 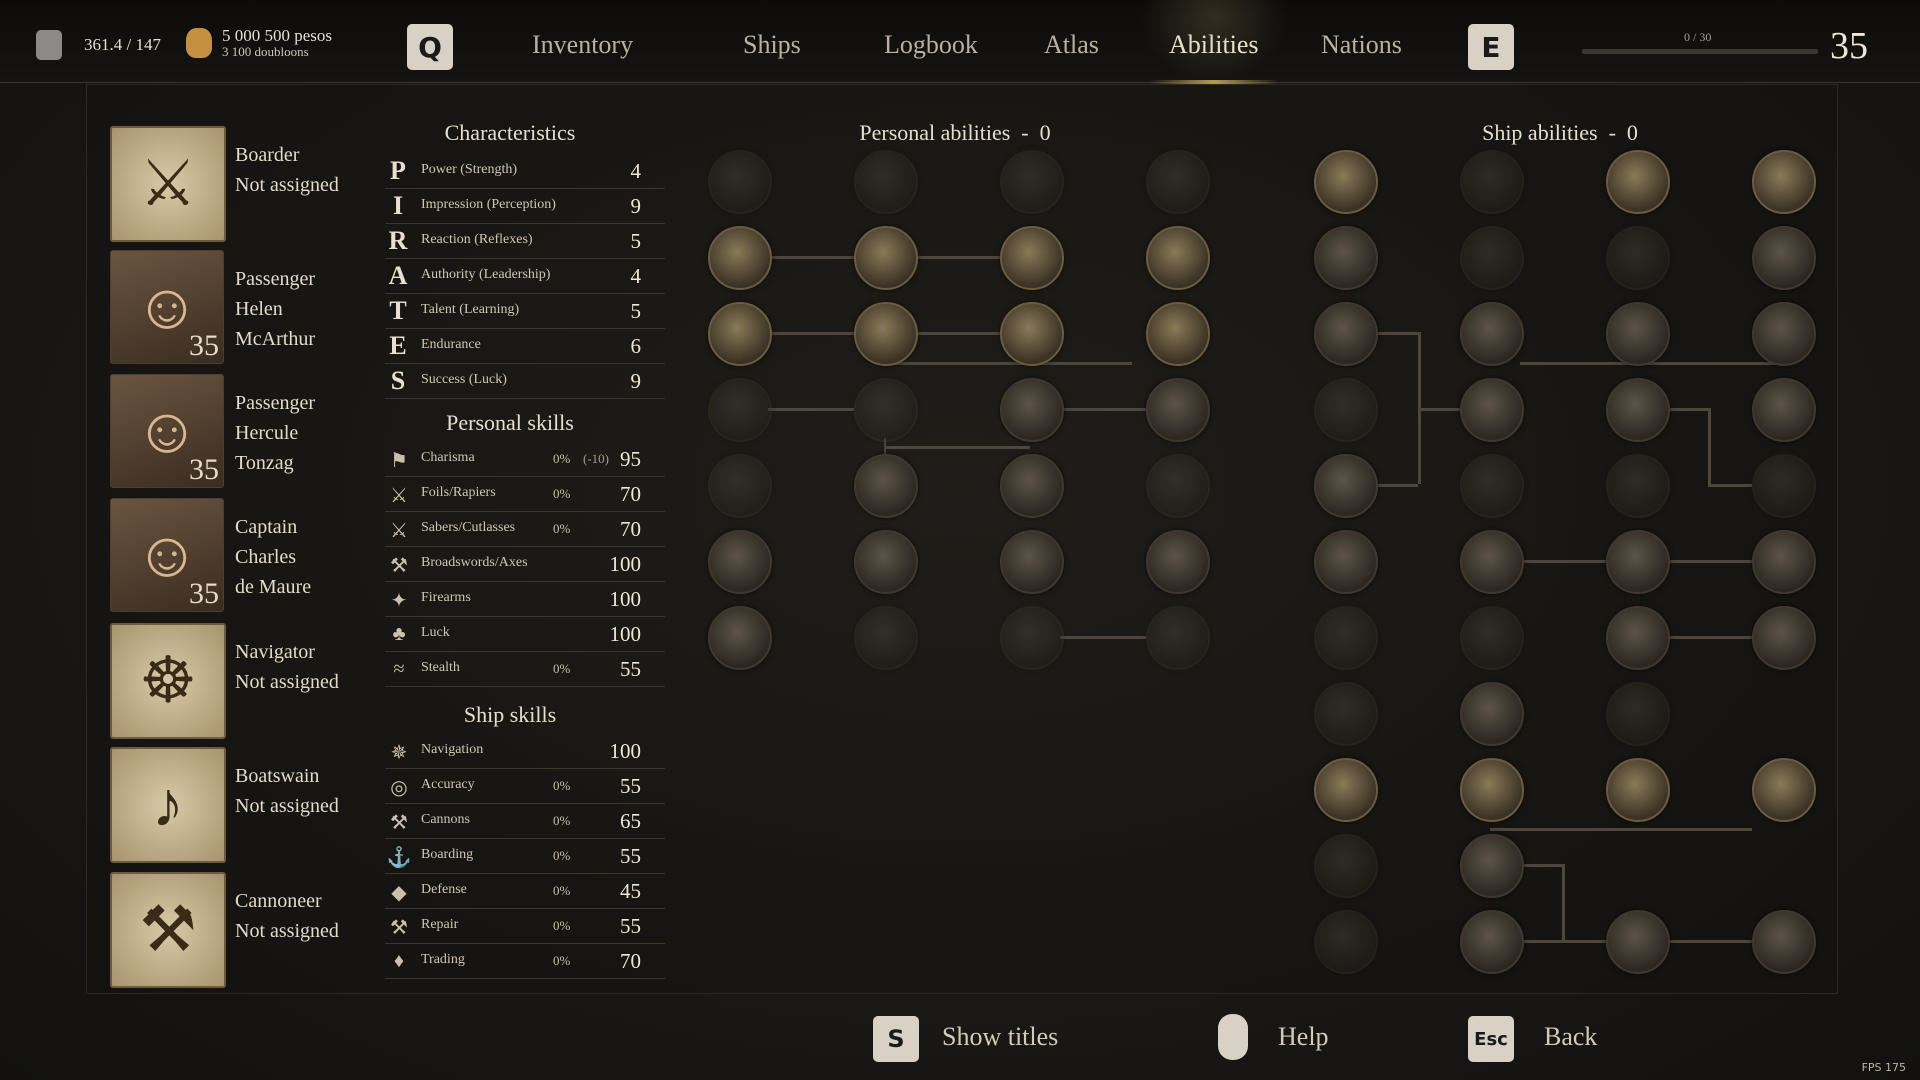 What do you see at coordinates (525, 529) in the screenshot?
I see `stat-row: ⚔ Sabers/Cutlasses 0% 70` at bounding box center [525, 529].